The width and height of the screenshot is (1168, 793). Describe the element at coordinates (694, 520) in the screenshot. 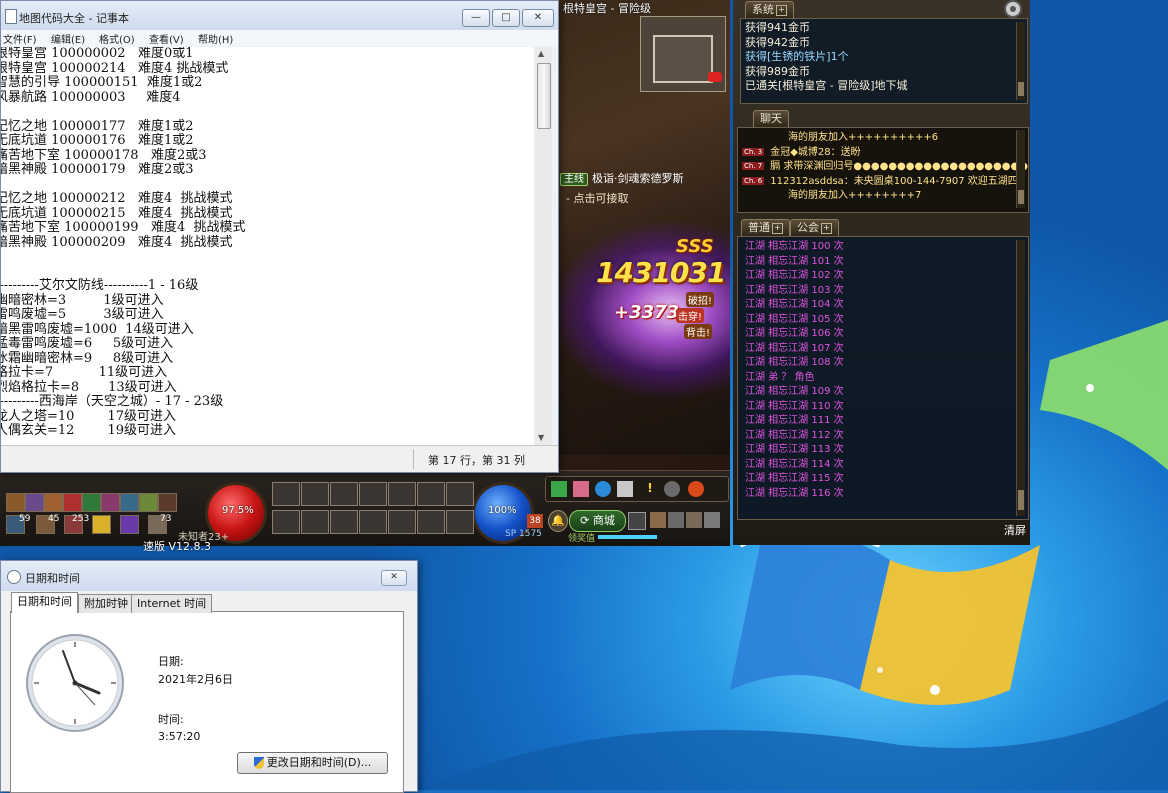

I see `sword-icon` at that location.